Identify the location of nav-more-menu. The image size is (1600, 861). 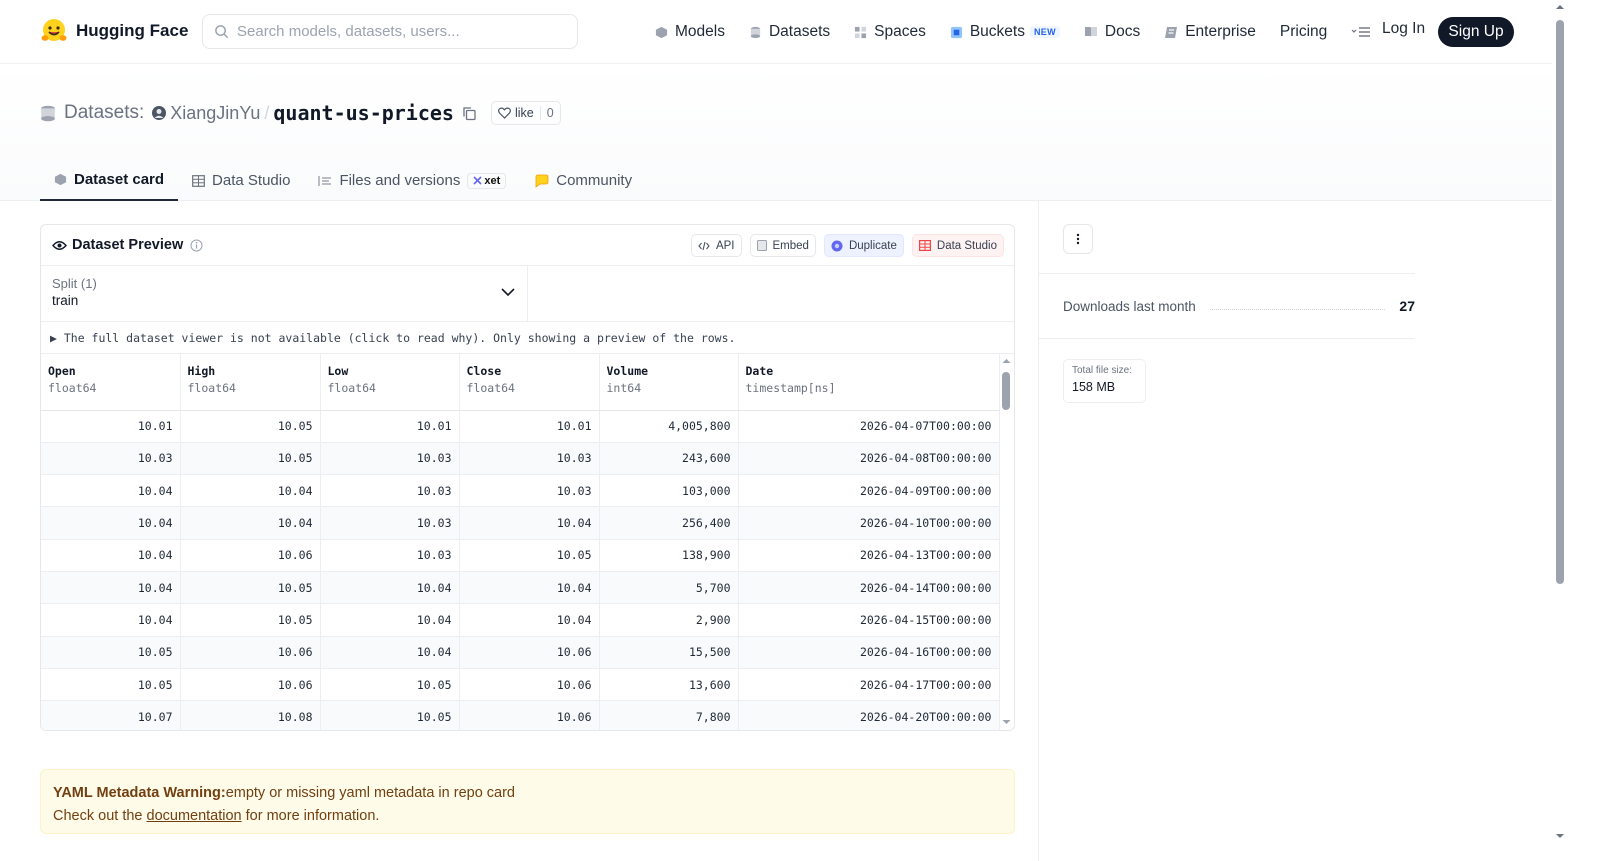
(1361, 32).